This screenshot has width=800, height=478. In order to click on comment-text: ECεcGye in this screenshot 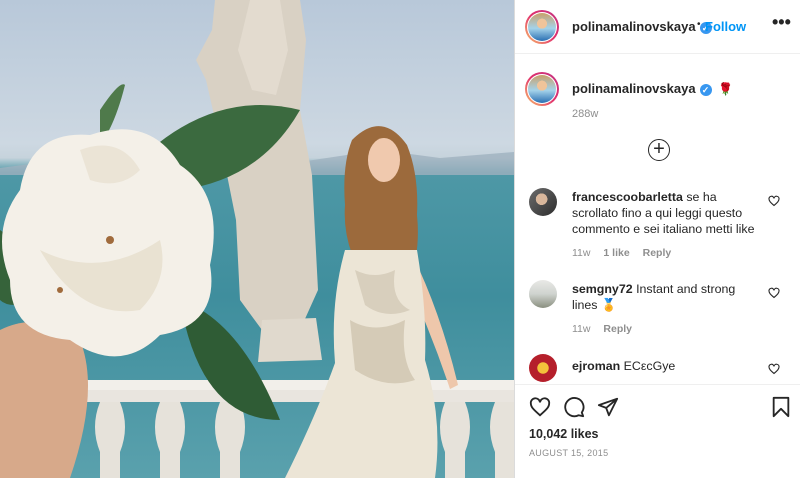, I will do `click(649, 366)`.